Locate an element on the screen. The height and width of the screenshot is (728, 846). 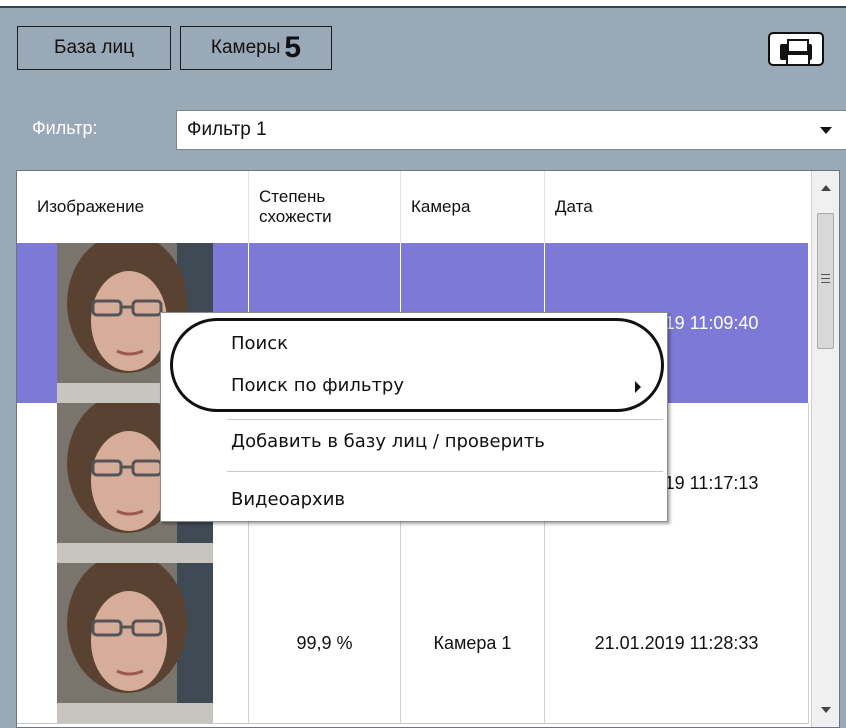
camera-cell: Камера 1 is located at coordinates (473, 643).